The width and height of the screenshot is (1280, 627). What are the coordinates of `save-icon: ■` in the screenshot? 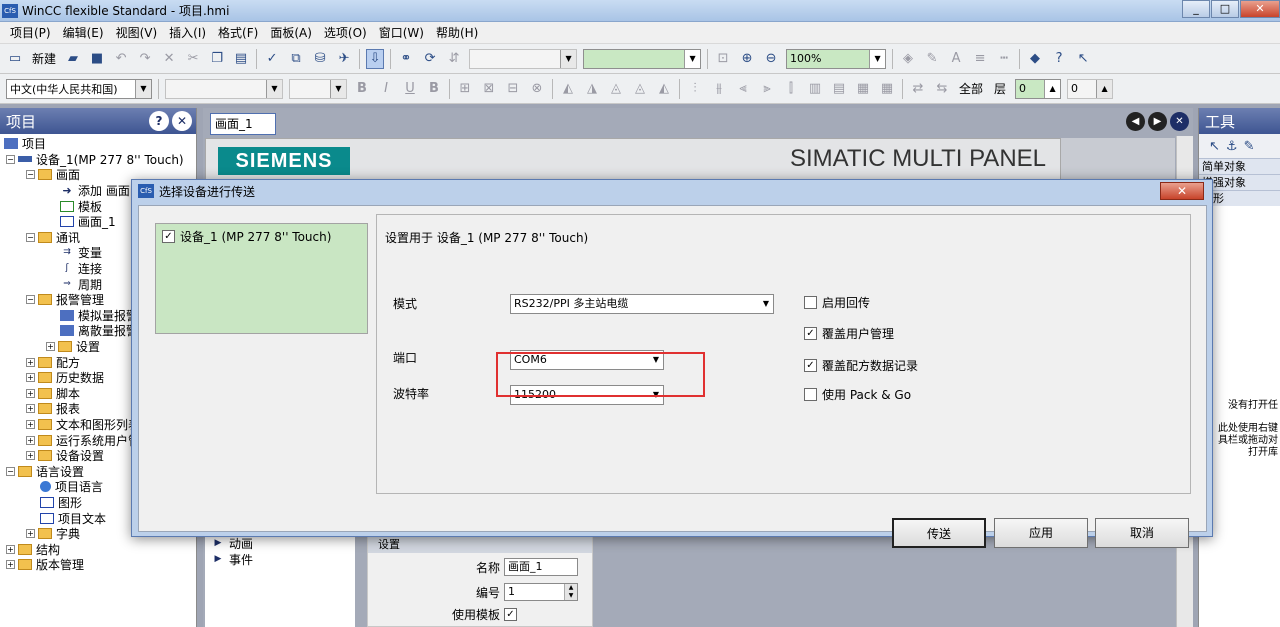 It's located at (97, 59).